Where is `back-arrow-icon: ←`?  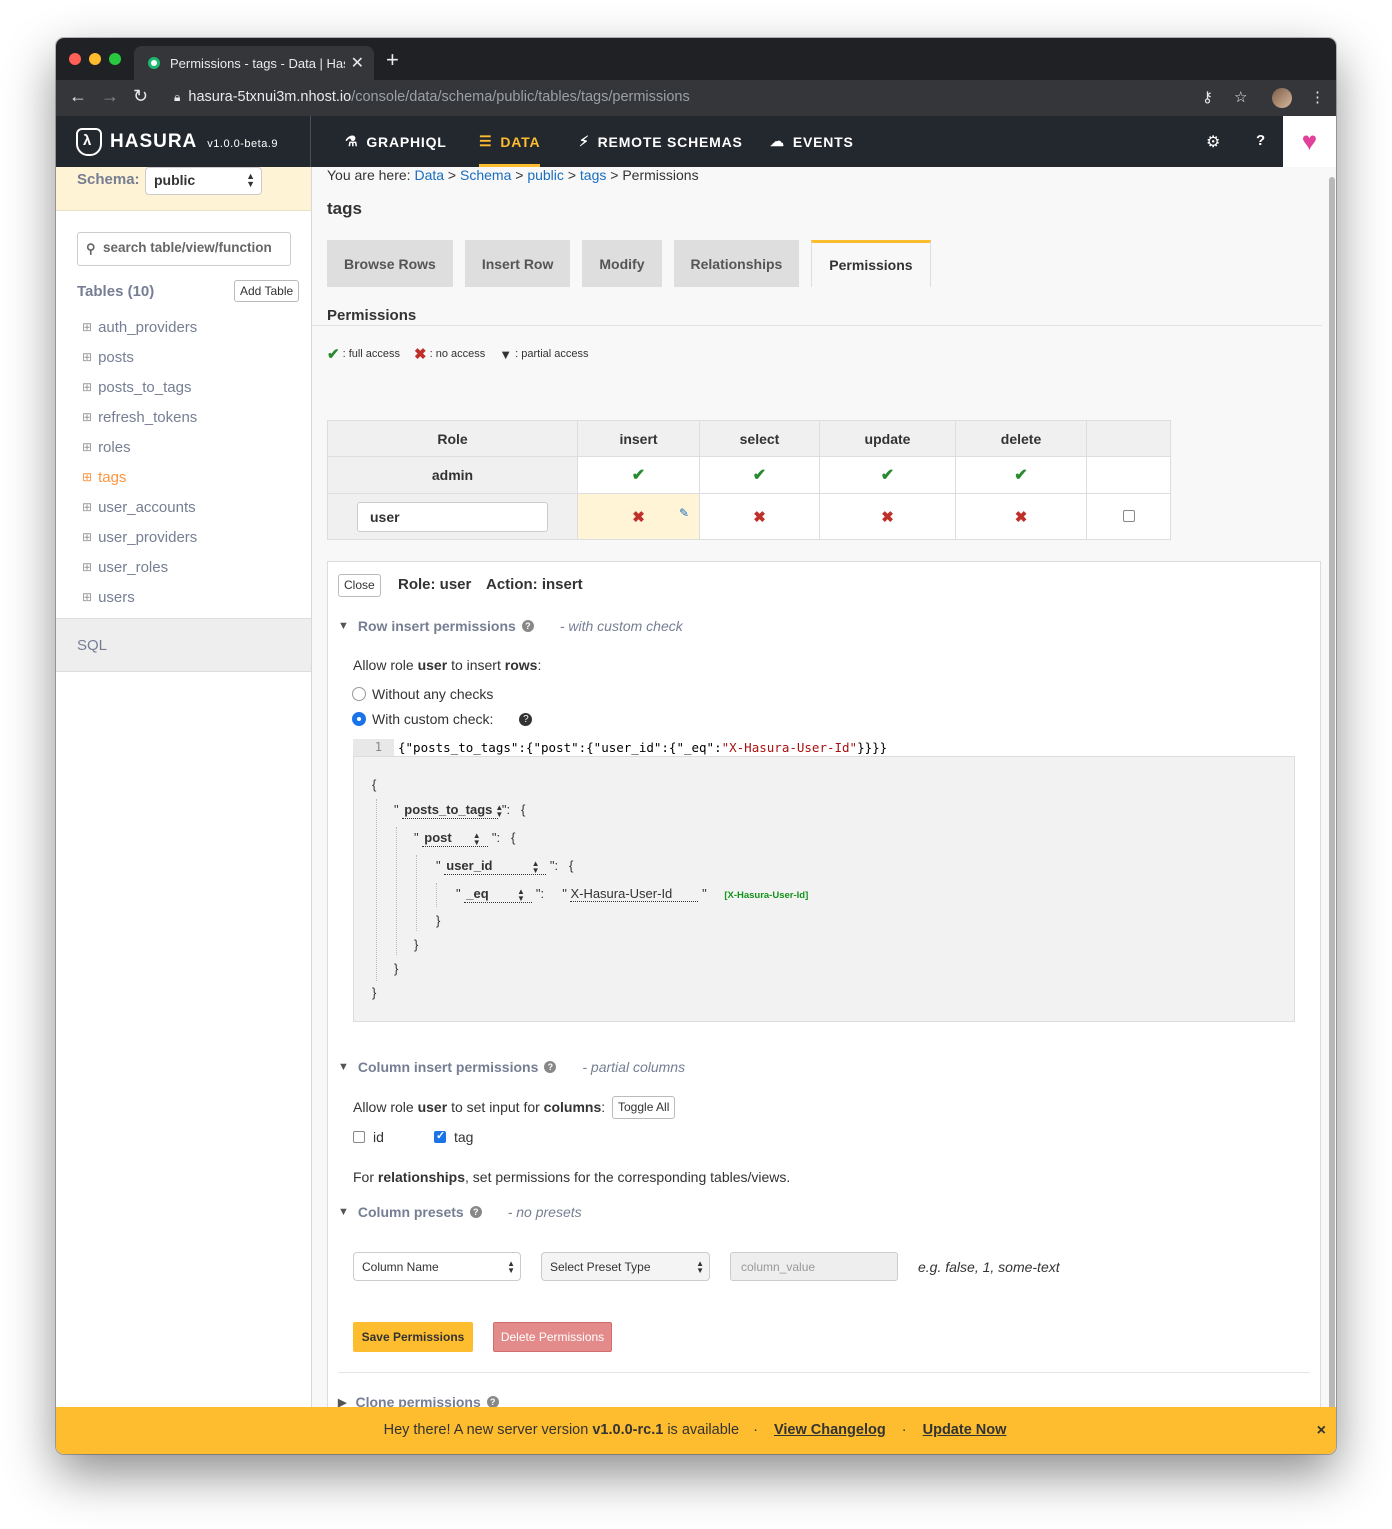 back-arrow-icon: ← is located at coordinates (78, 96).